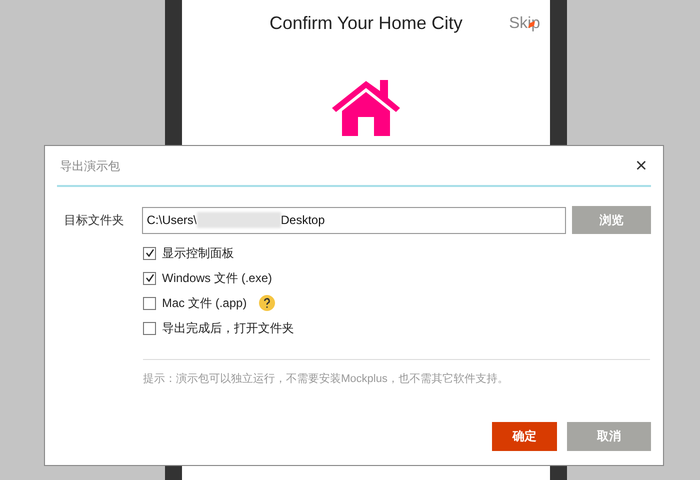  What do you see at coordinates (609, 436) in the screenshot?
I see `cancel-button: 取消` at bounding box center [609, 436].